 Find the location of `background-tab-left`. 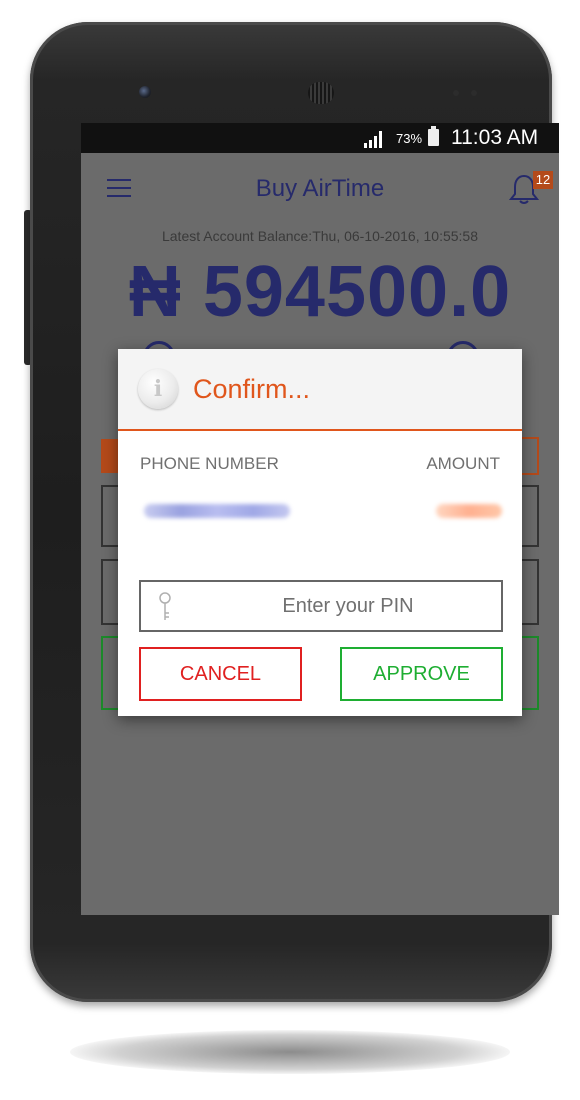

background-tab-left is located at coordinates (110, 456).